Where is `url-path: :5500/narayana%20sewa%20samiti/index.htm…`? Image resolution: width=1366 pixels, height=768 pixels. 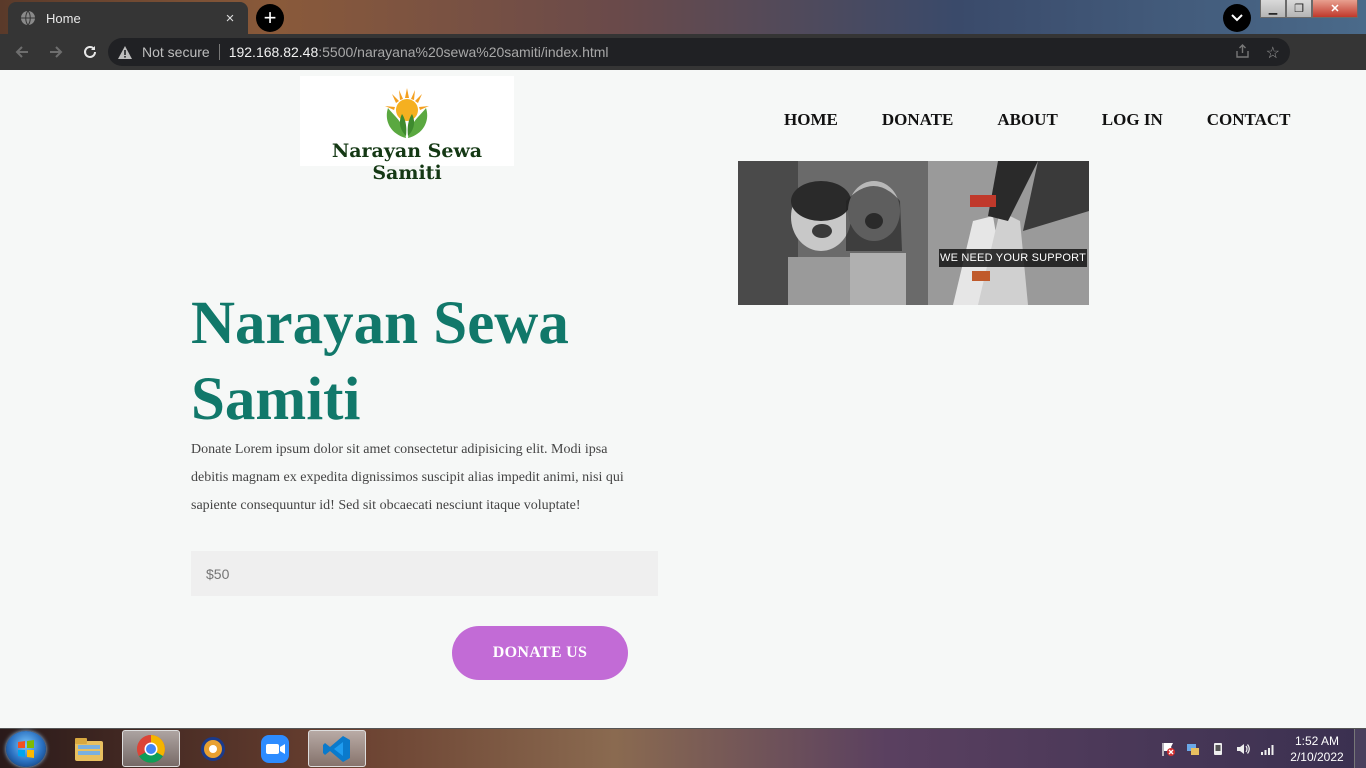 url-path: :5500/narayana%20sewa%20samiti/index.htm… is located at coordinates (463, 52).